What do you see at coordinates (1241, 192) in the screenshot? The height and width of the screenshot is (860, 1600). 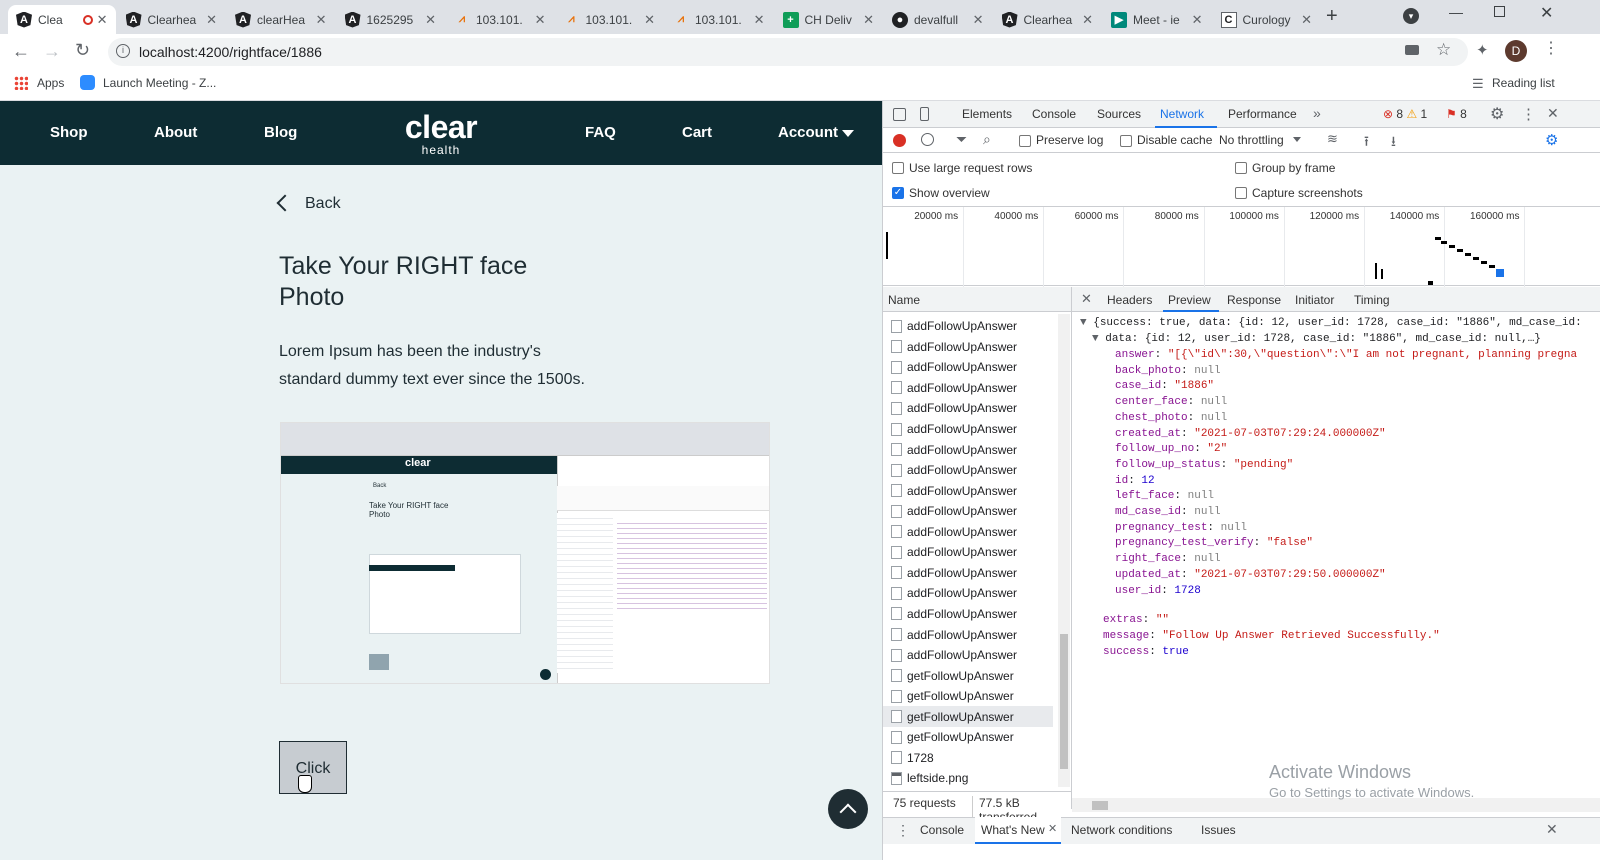 I see `capture-screens-box` at bounding box center [1241, 192].